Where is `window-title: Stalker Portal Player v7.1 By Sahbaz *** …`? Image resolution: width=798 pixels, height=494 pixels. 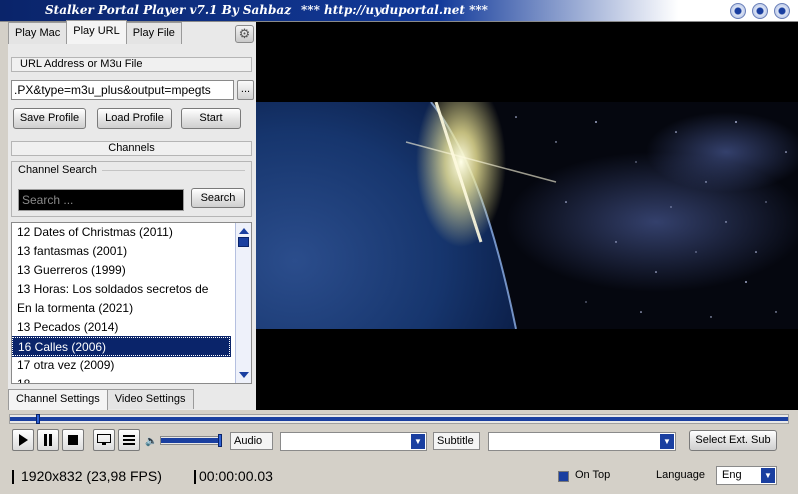 window-title: Stalker Portal Player v7.1 By Sahbaz *** … is located at coordinates (266, 10).